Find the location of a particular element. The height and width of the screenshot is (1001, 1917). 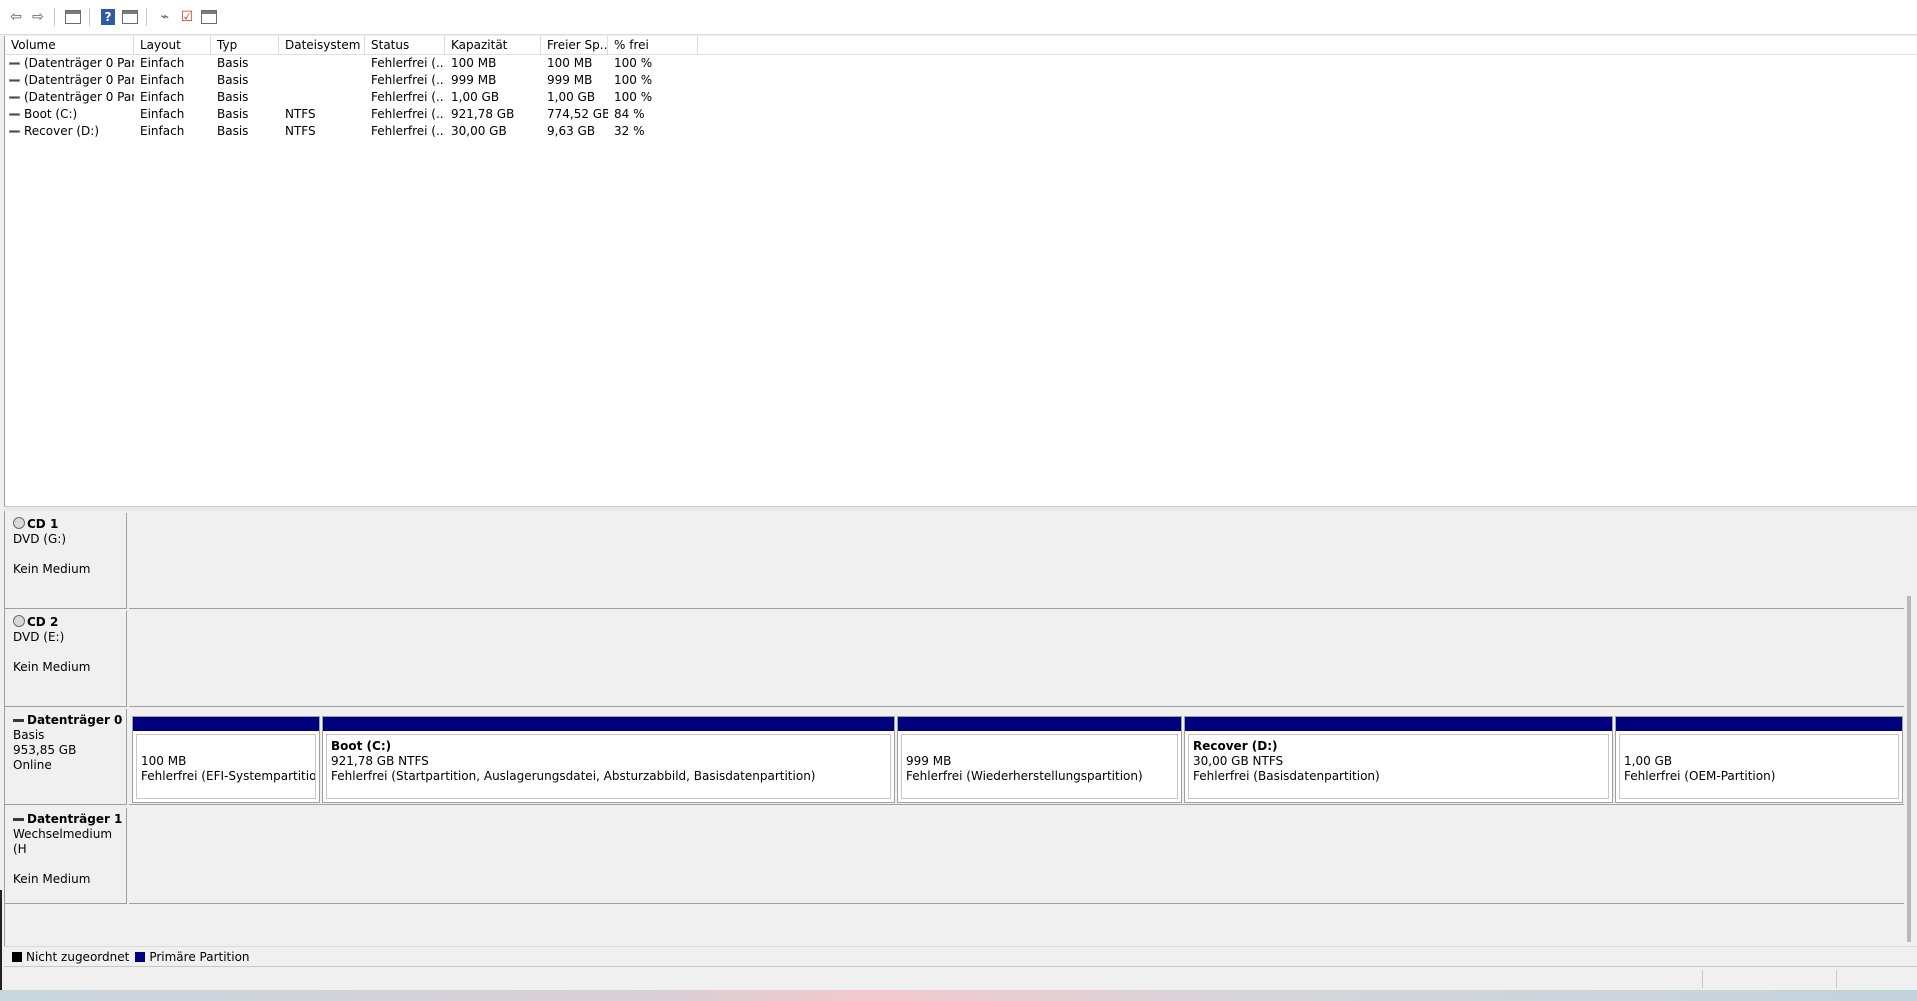

cell-free-space: 1,00 GB is located at coordinates (571, 97).